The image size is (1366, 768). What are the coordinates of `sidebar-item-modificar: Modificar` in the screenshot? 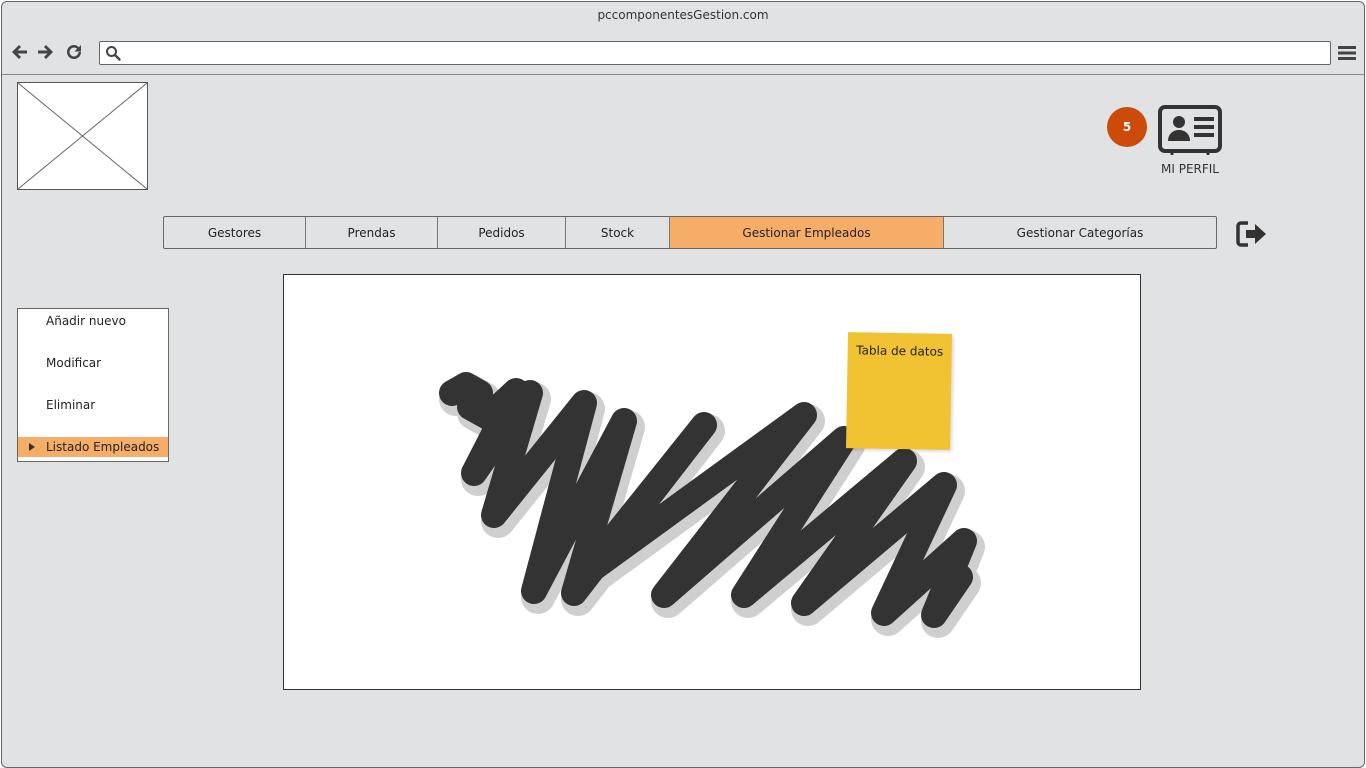 It's located at (93, 363).